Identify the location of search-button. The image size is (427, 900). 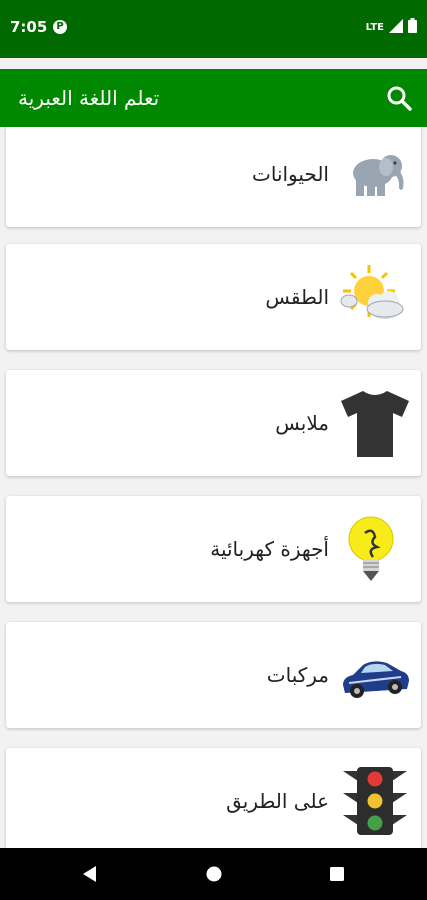
(399, 98).